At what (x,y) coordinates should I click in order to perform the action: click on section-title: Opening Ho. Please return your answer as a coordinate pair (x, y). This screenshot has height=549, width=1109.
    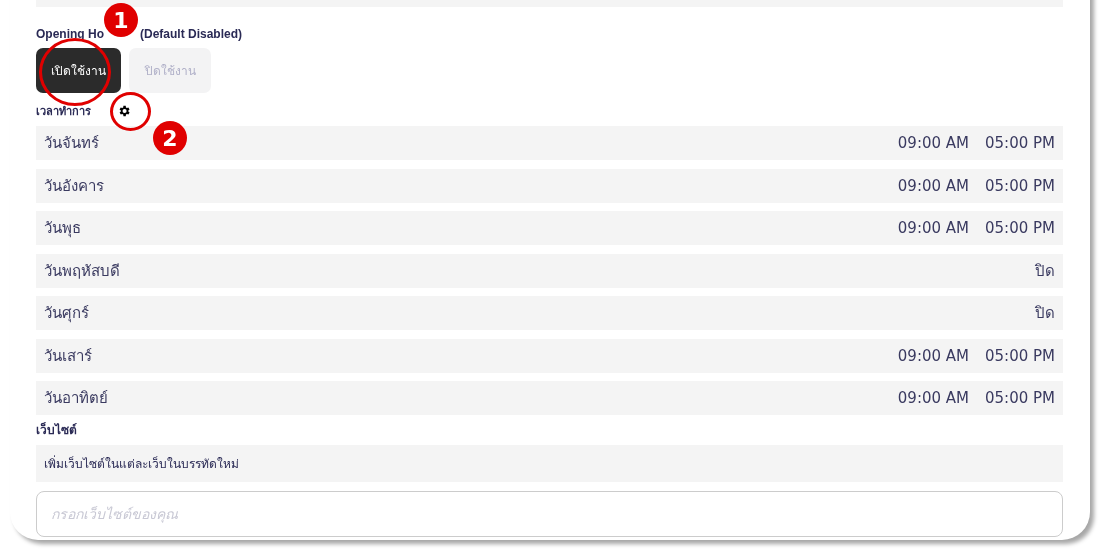
    Looking at the image, I should click on (70, 34).